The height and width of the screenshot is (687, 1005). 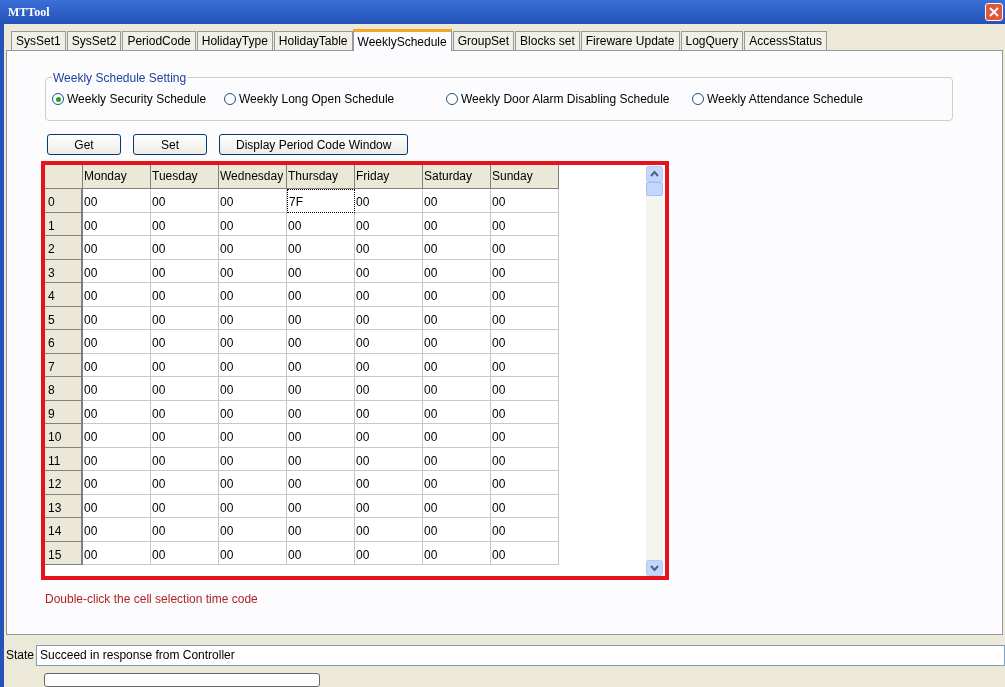 I want to click on tab: HolidayTable, so click(x=313, y=40).